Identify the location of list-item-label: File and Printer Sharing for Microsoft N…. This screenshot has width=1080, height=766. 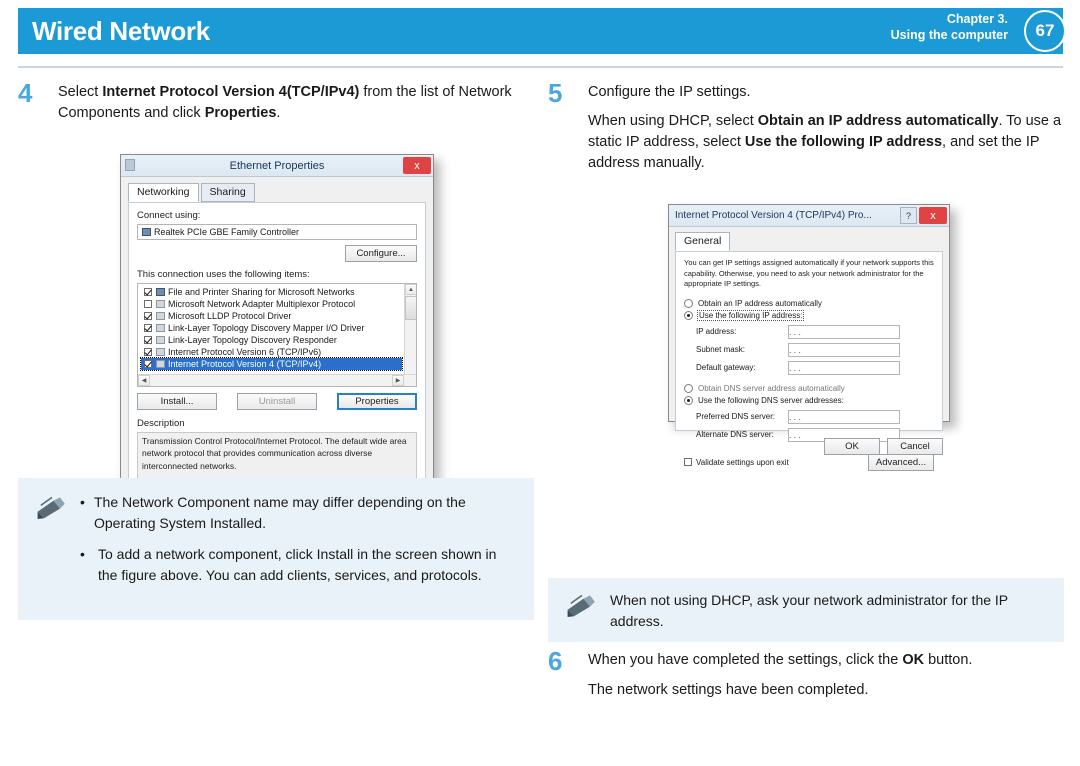
(261, 292).